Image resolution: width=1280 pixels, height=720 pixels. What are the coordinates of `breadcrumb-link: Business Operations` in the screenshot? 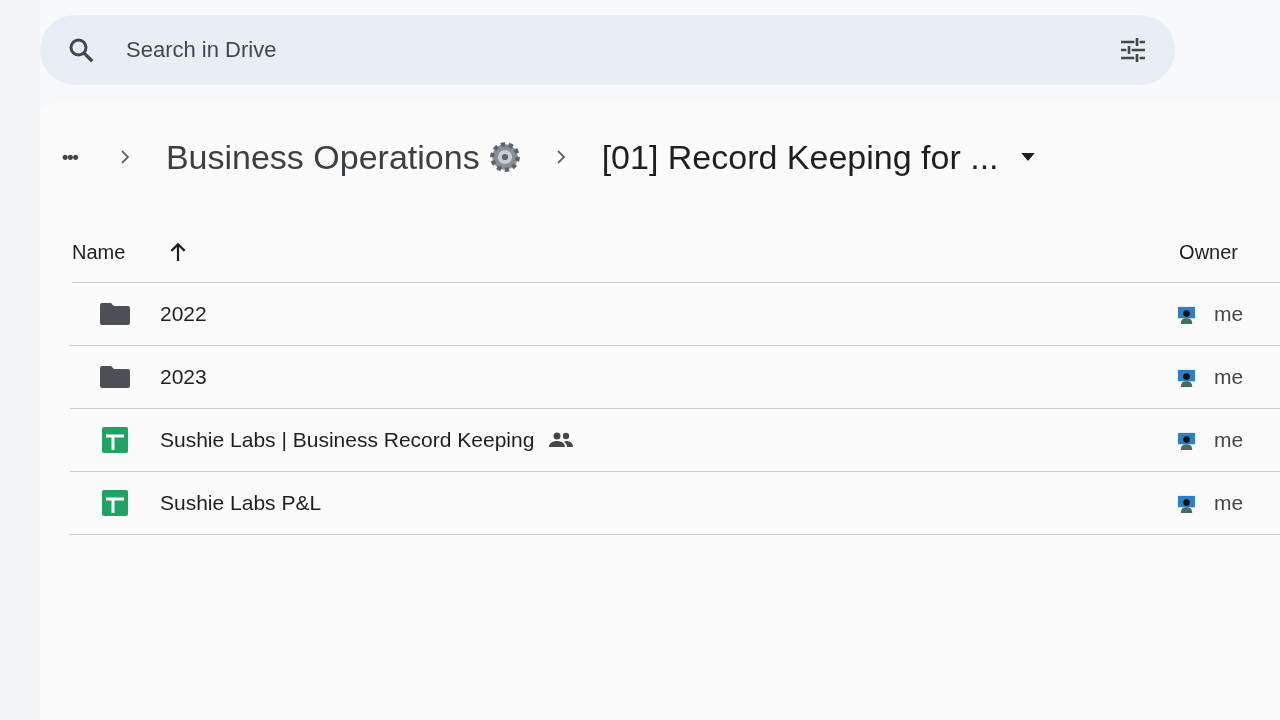 It's located at (322, 157).